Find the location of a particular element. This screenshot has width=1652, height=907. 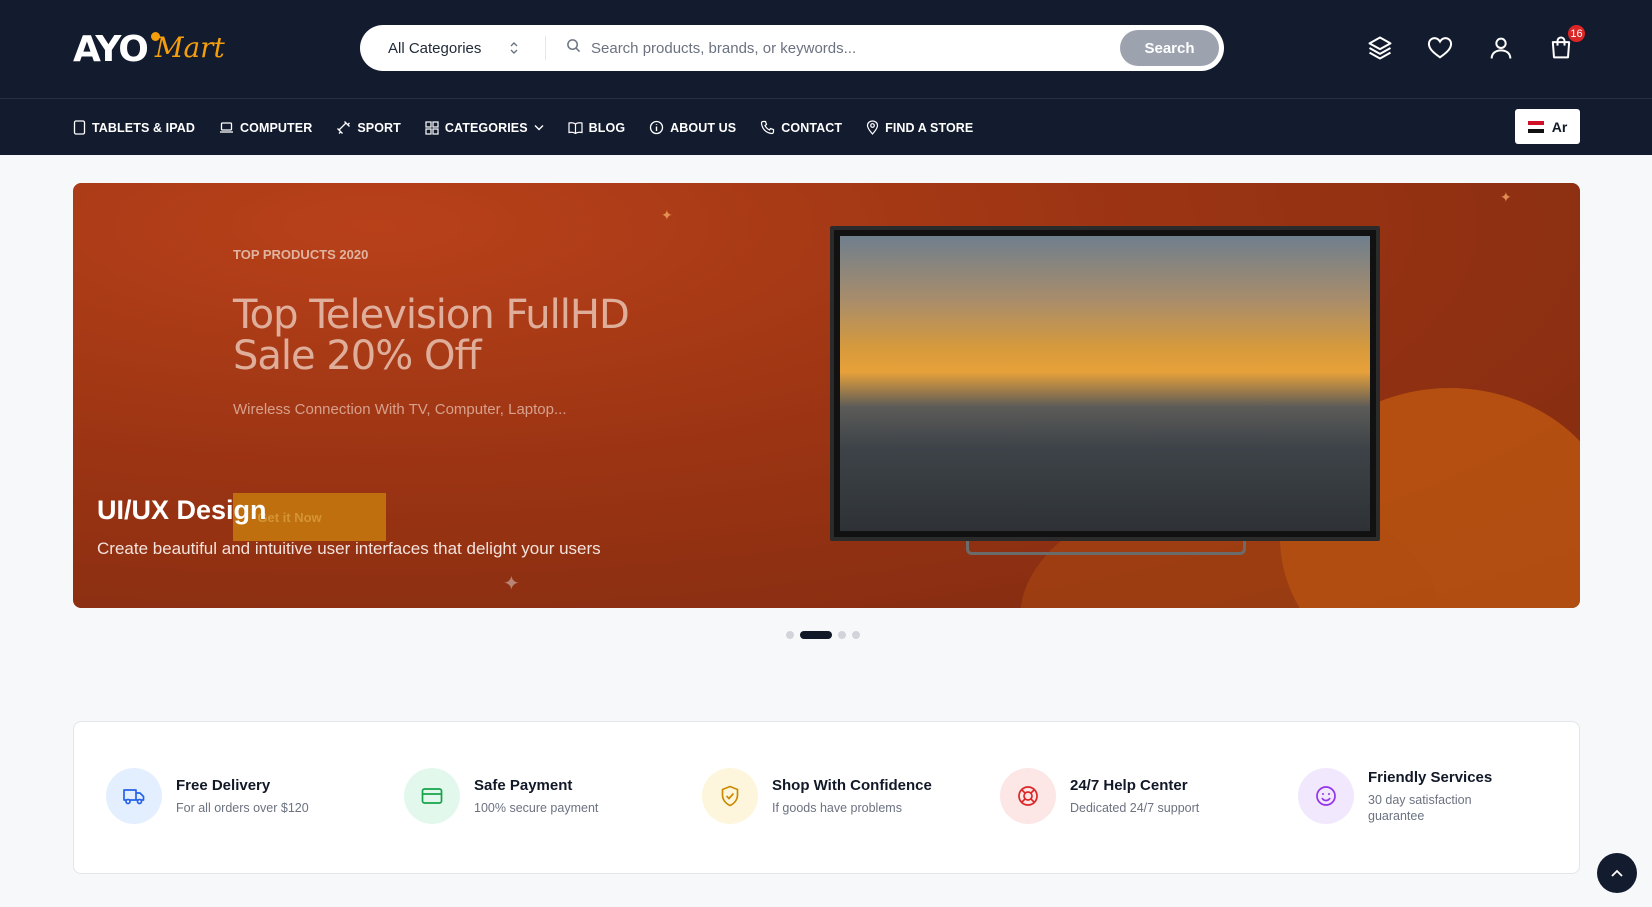

dumbbell-icon is located at coordinates (344, 127).